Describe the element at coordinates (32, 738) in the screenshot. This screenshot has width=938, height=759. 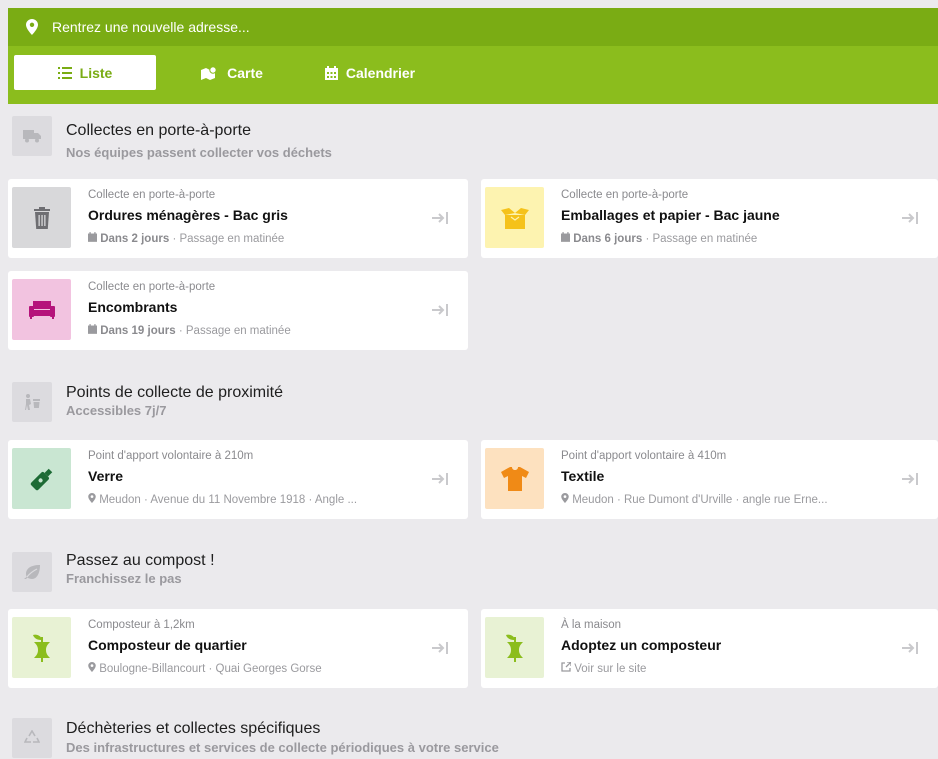
I see `recycle-icon` at that location.